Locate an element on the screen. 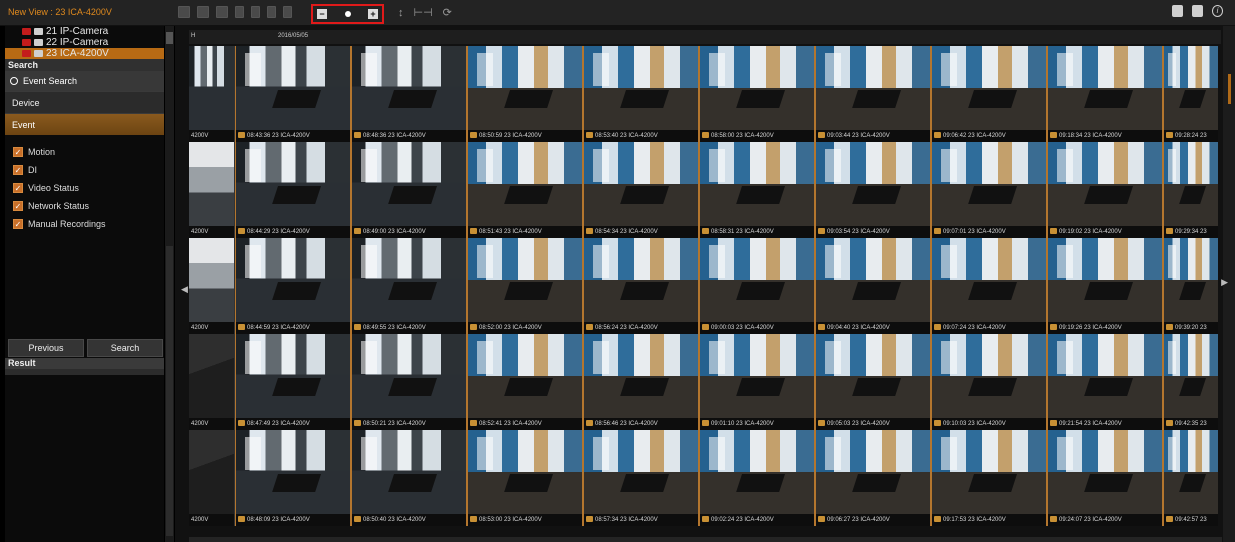  event-thumbnail: 09:19:26 23 ICA-4200V is located at coordinates (1105, 286).